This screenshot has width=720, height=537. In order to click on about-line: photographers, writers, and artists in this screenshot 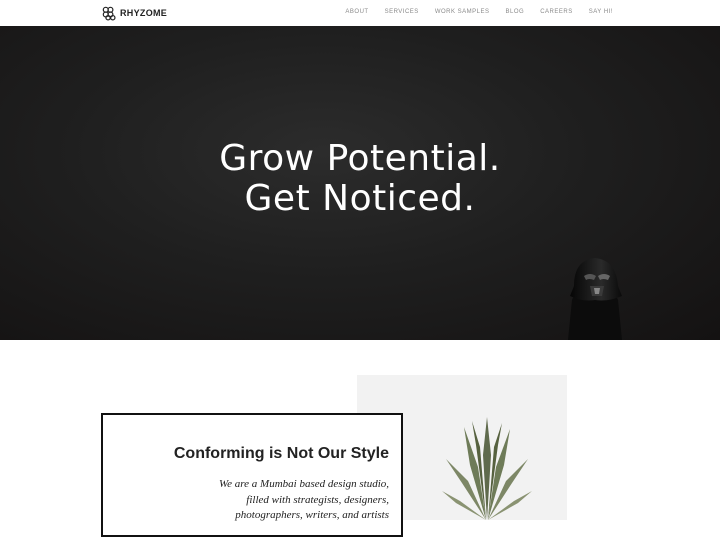, I will do `click(312, 515)`.